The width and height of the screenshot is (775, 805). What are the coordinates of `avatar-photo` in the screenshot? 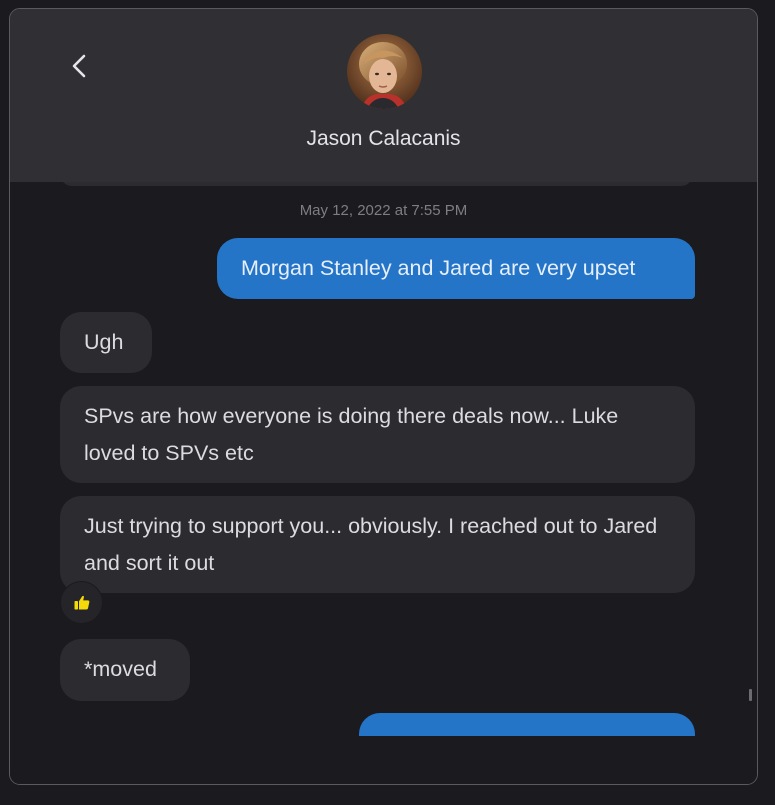 It's located at (384, 71).